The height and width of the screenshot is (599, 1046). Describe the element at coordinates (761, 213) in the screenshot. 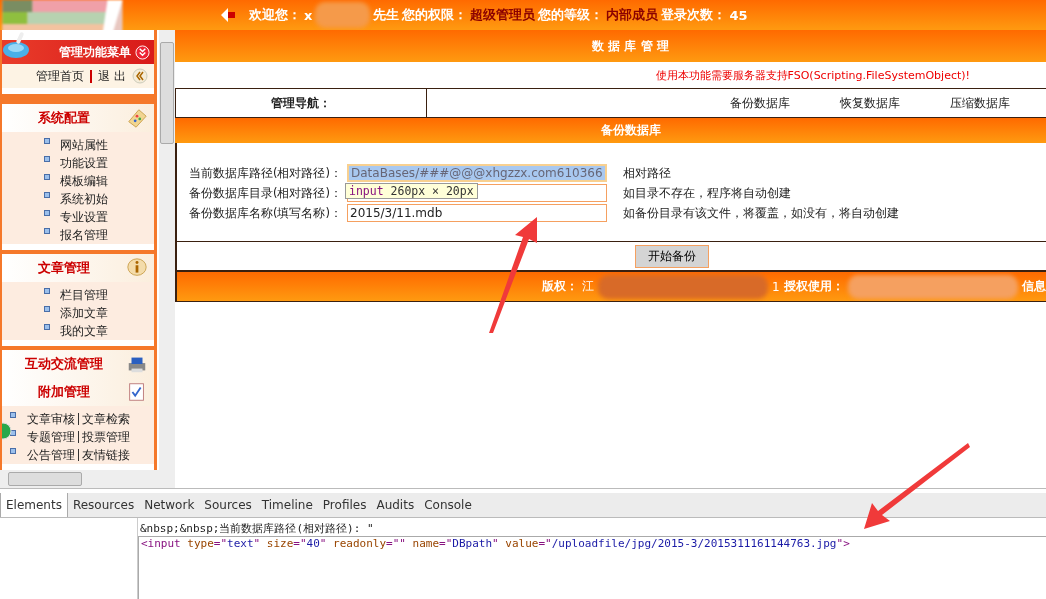

I see `field-hint: 如备份目录有该文件，将覆盖，如没有，将自动创建` at that location.